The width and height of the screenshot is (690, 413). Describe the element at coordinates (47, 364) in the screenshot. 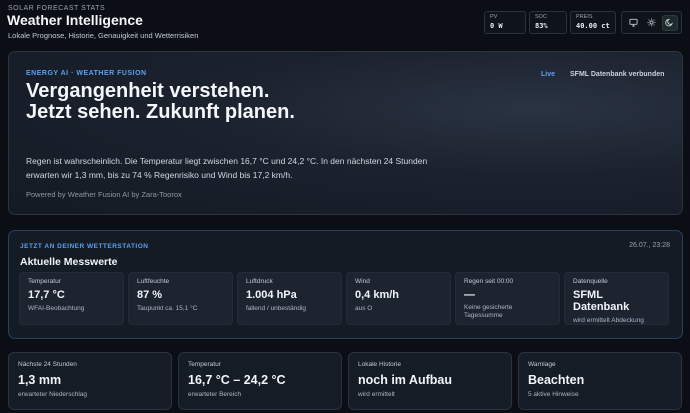

I see `card-label: Nächste 24 Stunden` at that location.